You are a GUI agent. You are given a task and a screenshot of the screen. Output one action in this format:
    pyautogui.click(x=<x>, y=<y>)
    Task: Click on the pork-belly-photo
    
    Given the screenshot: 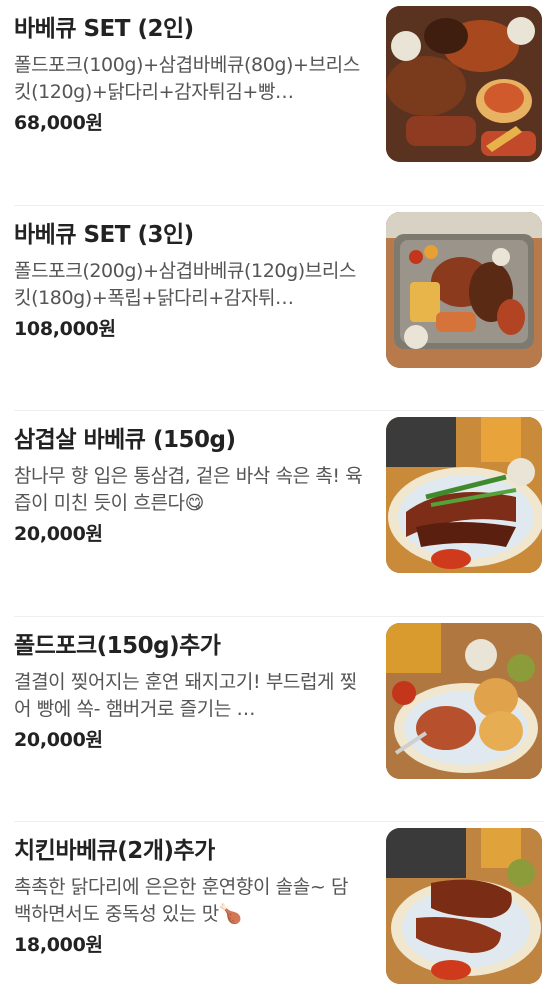 What is the action you would take?
    pyautogui.click(x=464, y=495)
    